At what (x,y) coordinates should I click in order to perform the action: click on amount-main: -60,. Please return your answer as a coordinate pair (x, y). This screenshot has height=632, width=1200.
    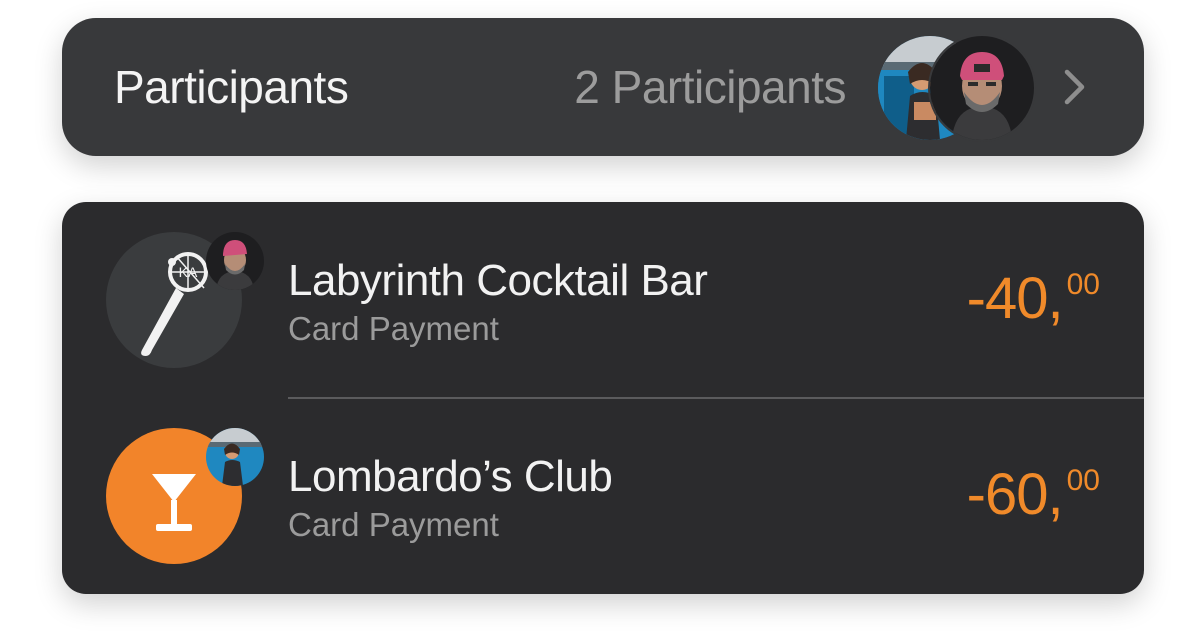
    Looking at the image, I should click on (1015, 494).